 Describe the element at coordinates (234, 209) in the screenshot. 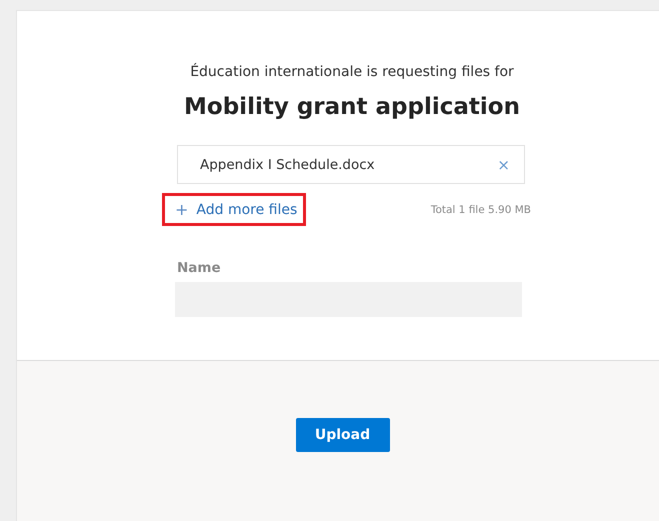

I see `add-more-files-link: + Add more files` at that location.